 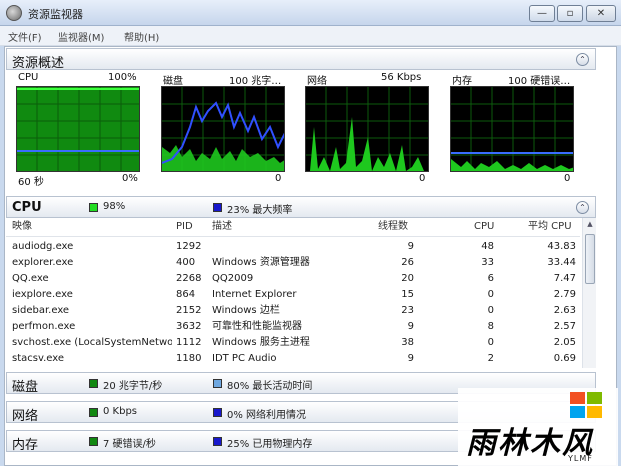 I want to click on cpu-graph-plot, so click(x=78, y=129).